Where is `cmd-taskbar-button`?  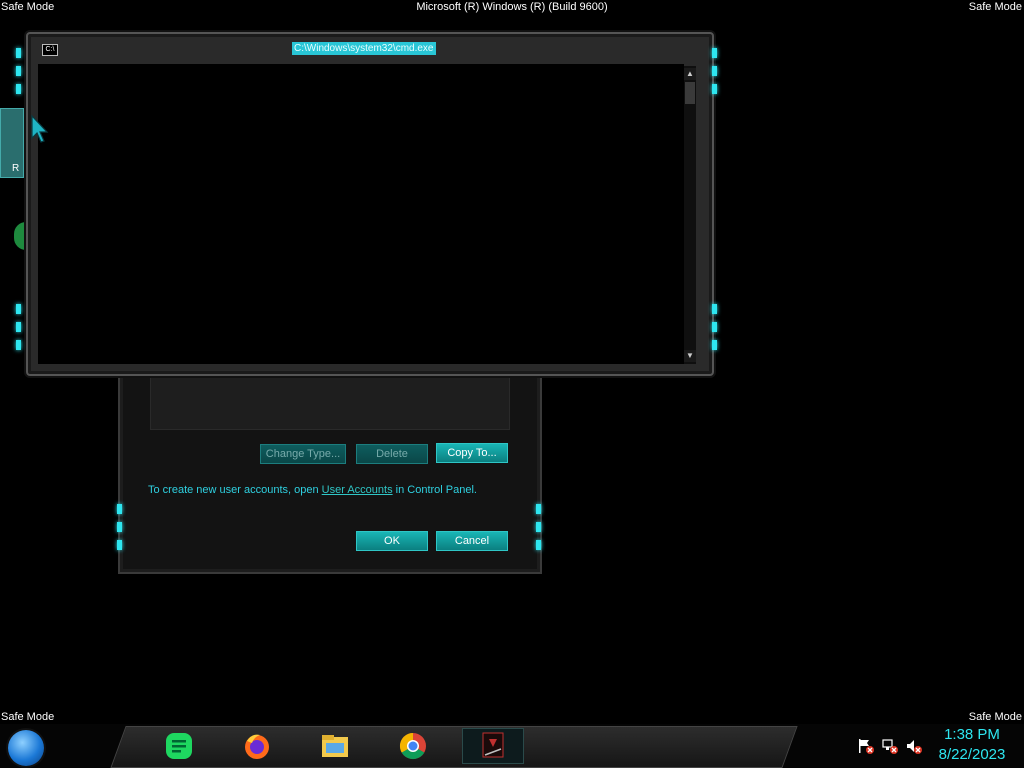
cmd-taskbar-button is located at coordinates (493, 746).